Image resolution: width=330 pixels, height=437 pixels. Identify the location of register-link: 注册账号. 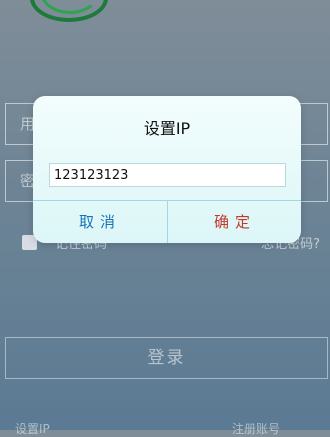
(256, 428).